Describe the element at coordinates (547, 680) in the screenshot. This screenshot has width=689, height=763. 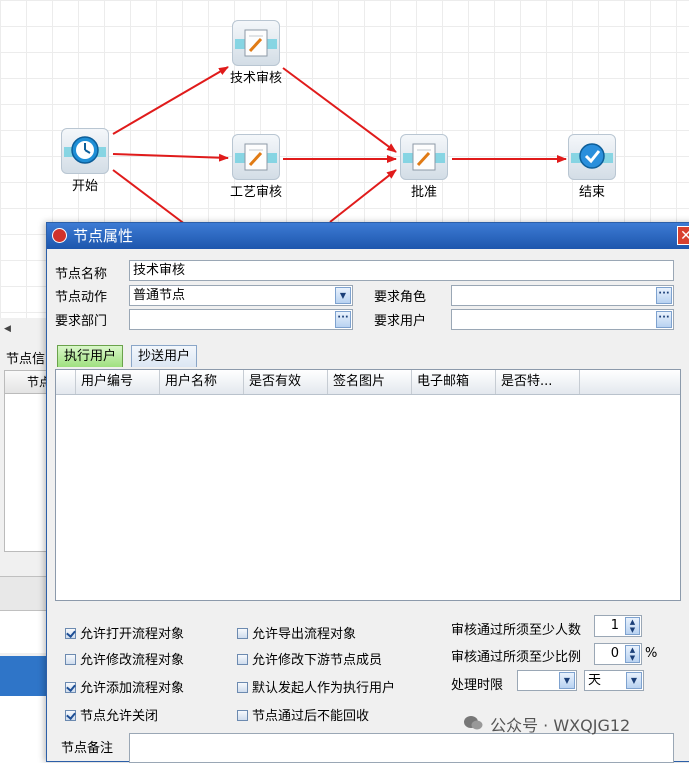
I see `time-limit-select: ▼` at that location.